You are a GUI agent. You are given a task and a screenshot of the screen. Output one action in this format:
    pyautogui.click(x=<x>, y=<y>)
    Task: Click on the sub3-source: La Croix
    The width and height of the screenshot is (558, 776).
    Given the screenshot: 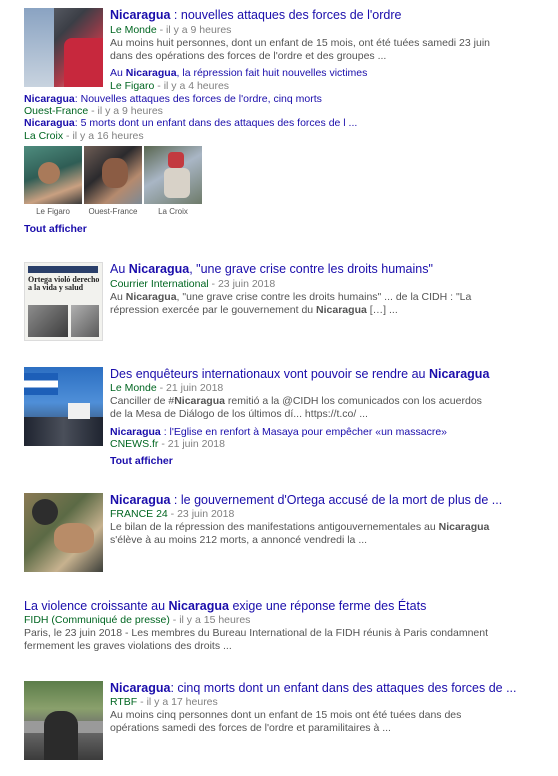 What is the action you would take?
    pyautogui.click(x=44, y=136)
    